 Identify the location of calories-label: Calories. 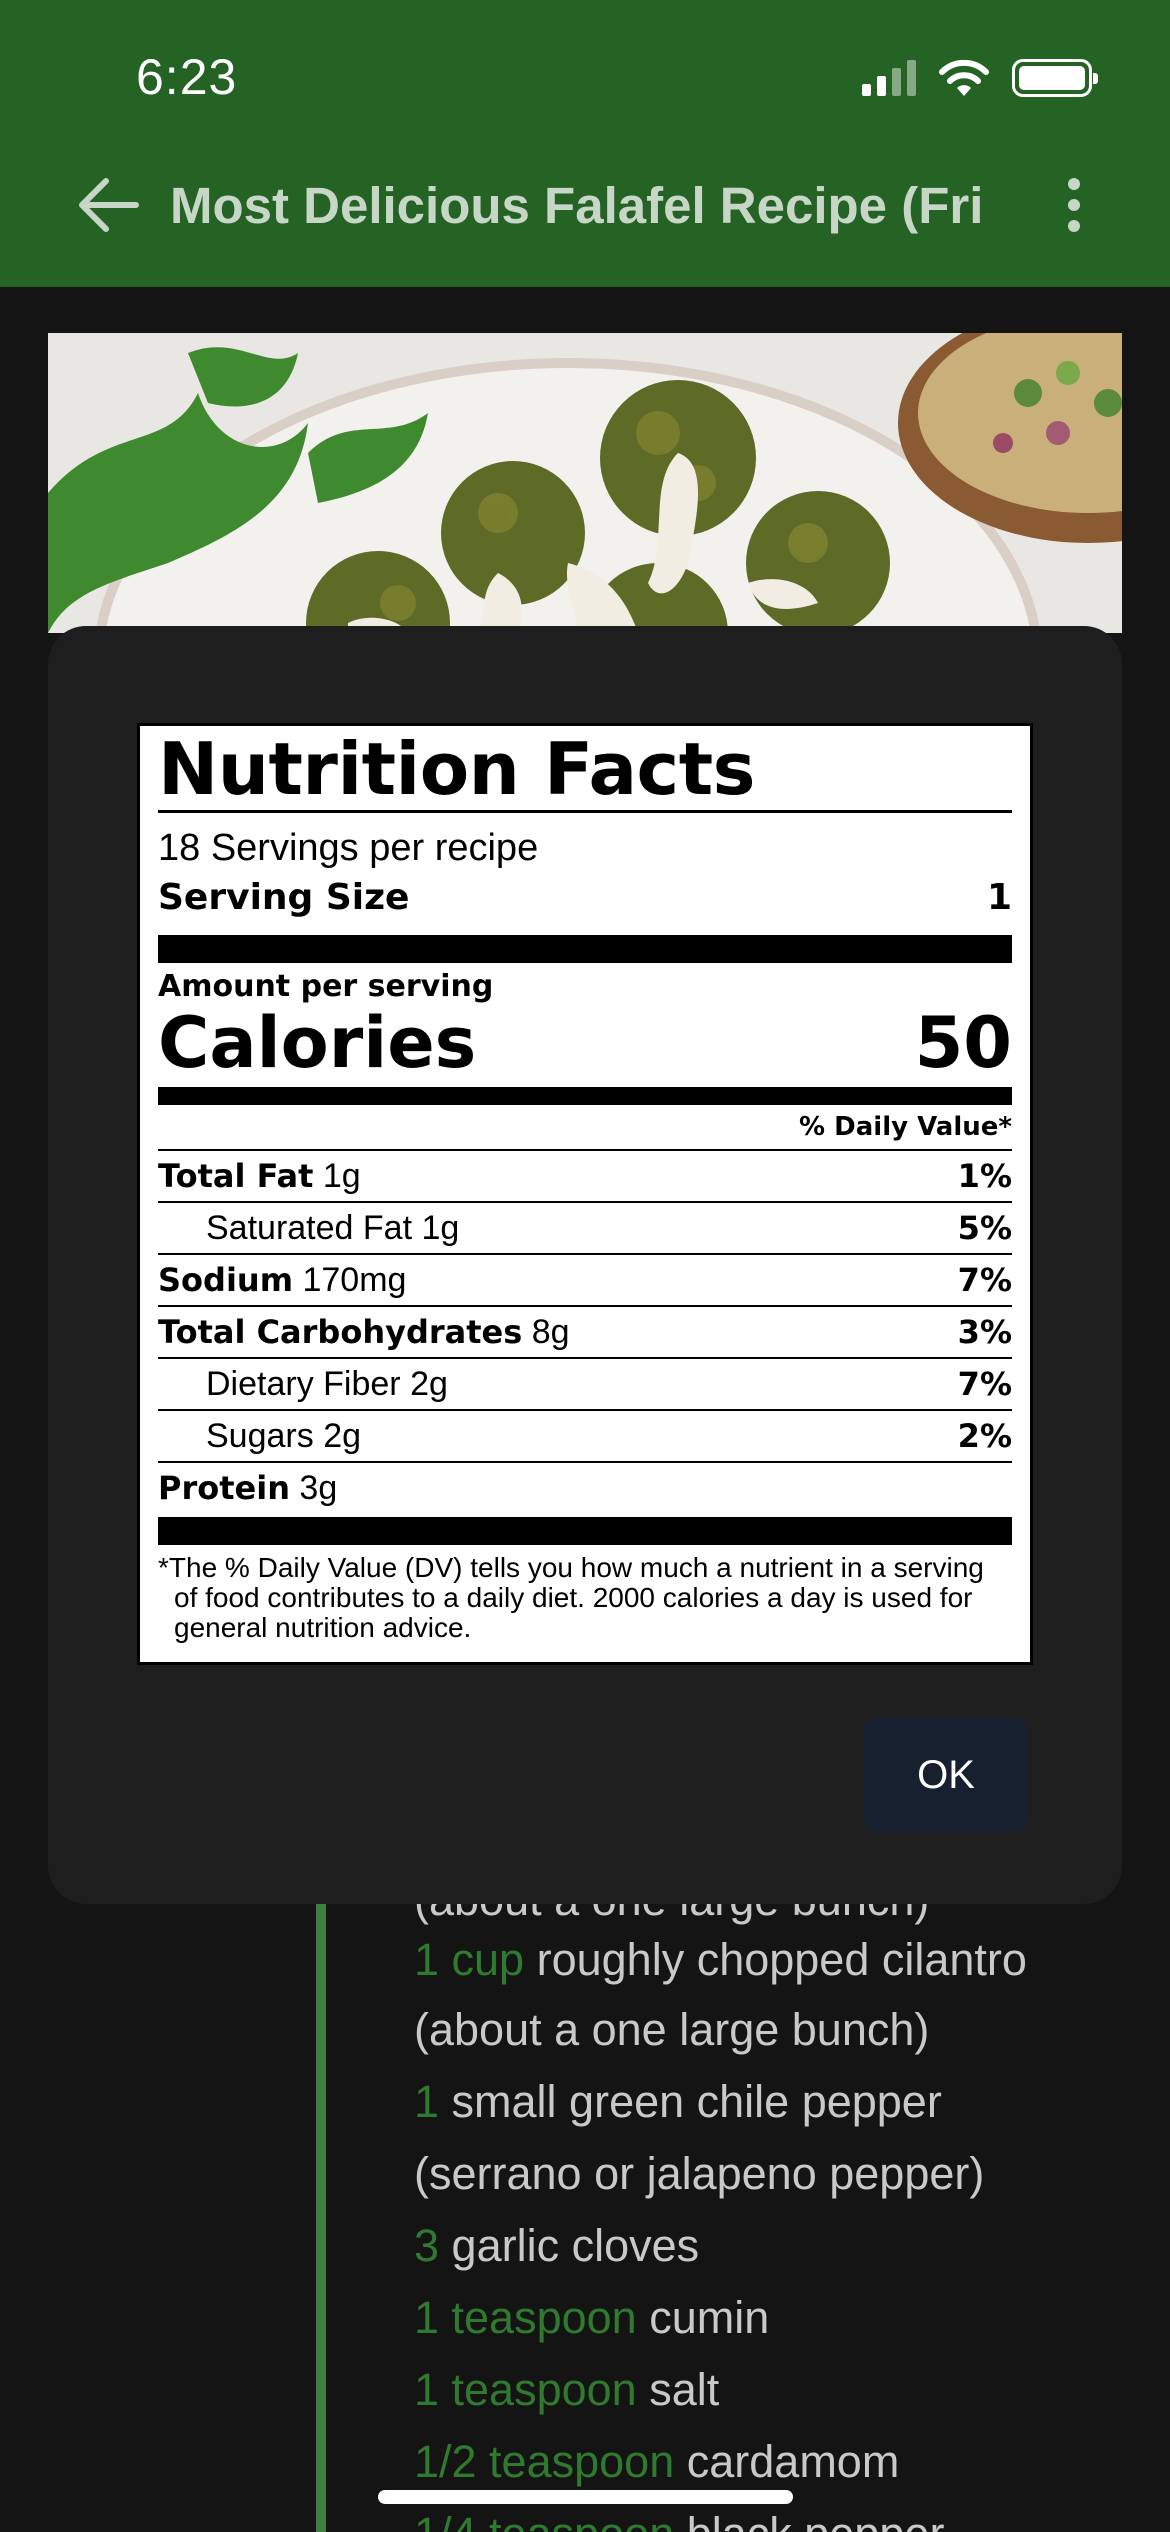
(317, 1043).